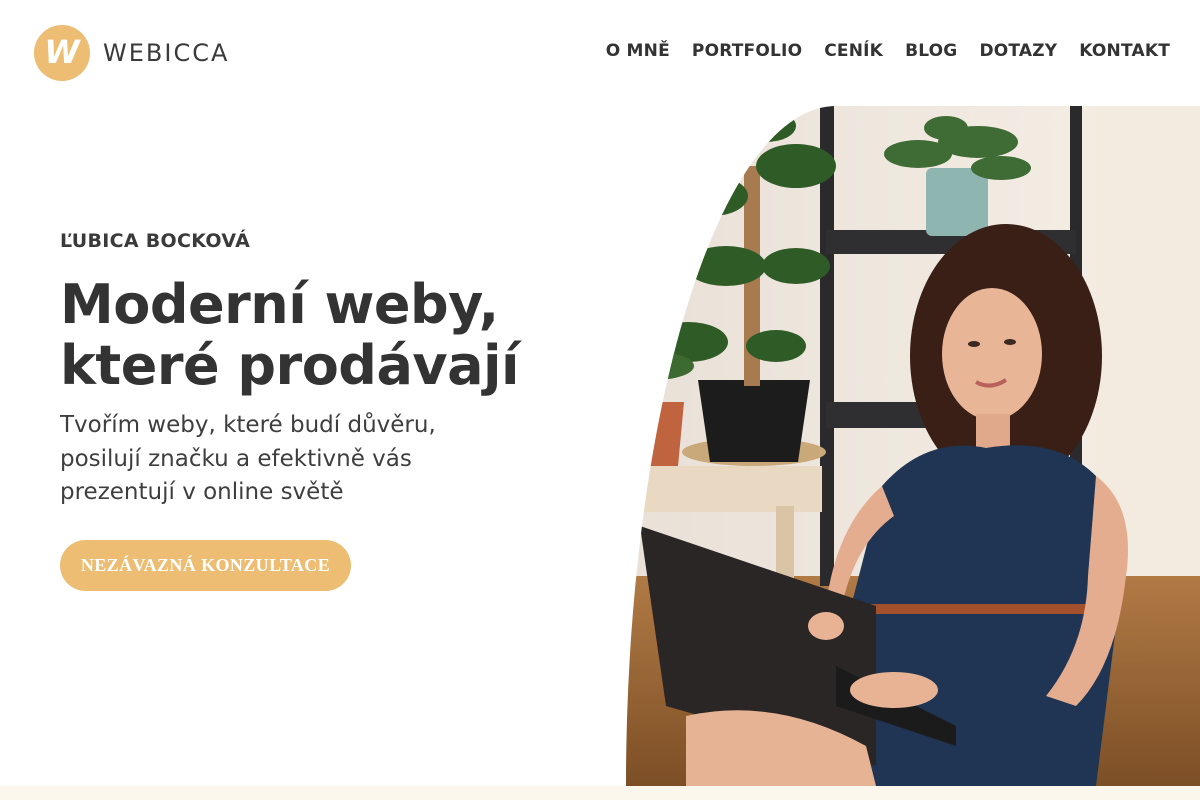 The height and width of the screenshot is (800, 1200). What do you see at coordinates (155, 241) in the screenshot?
I see `hero-eyebrow: ĽUBICA BOCKOVÁ` at bounding box center [155, 241].